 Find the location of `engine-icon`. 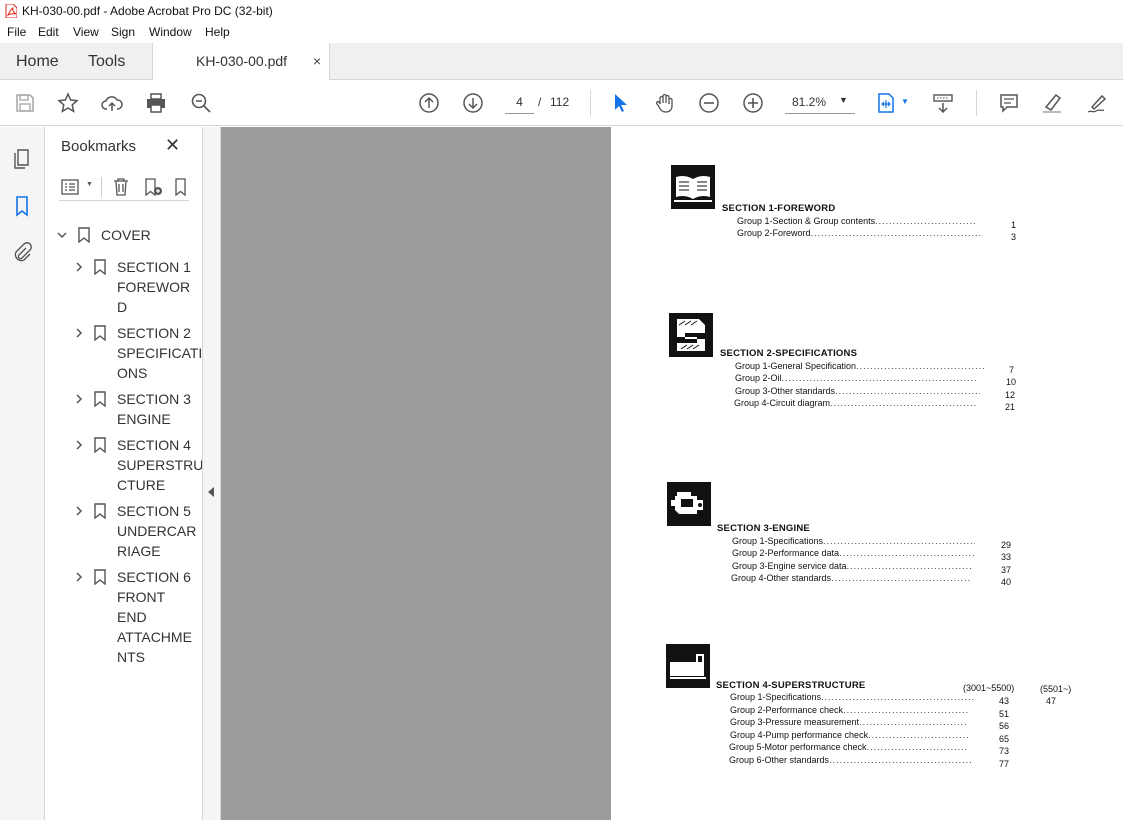

engine-icon is located at coordinates (689, 504).